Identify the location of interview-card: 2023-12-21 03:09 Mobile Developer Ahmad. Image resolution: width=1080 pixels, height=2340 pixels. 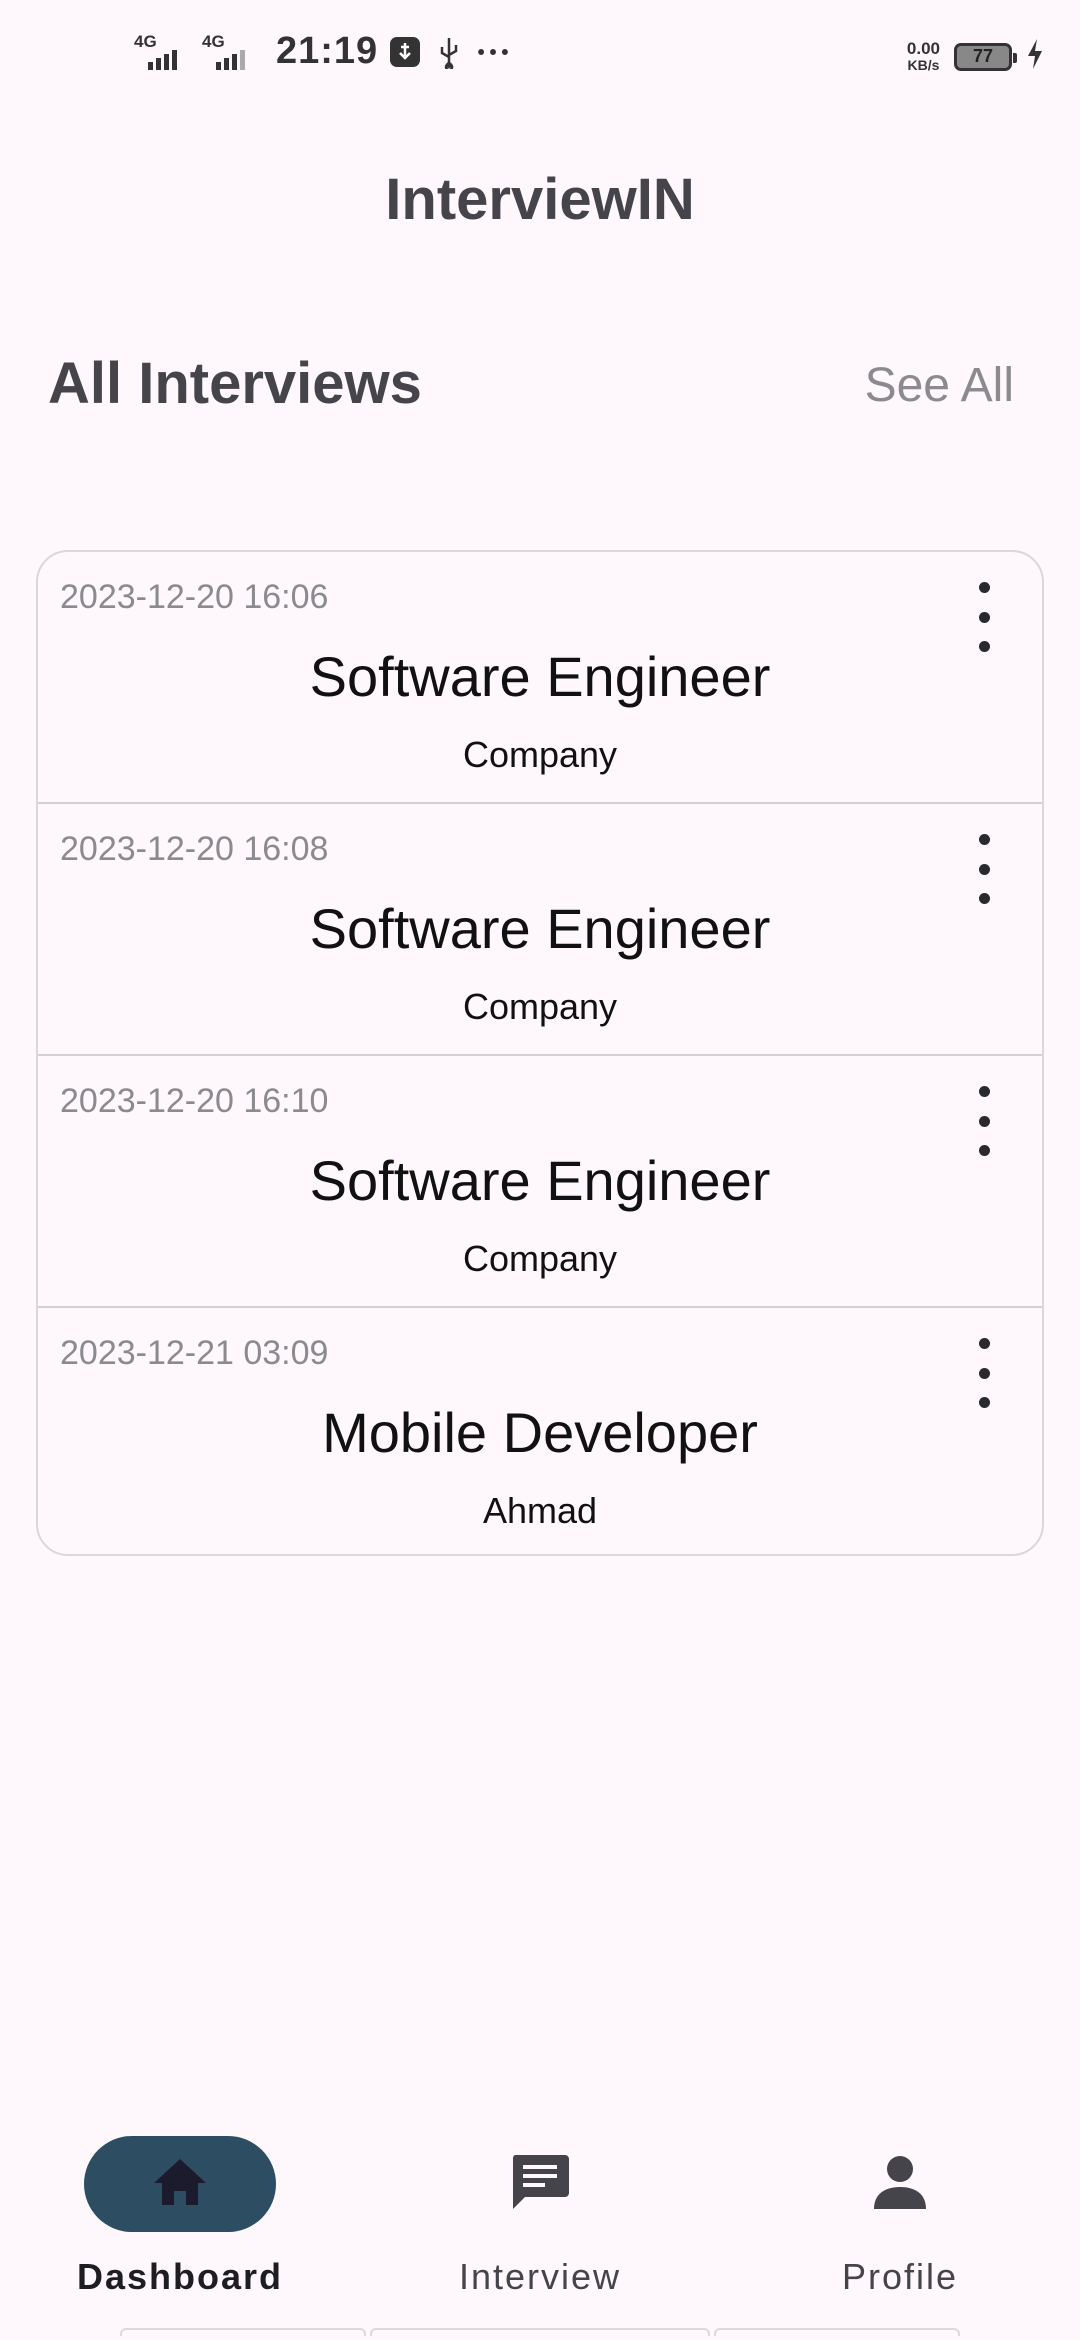
(540, 1431).